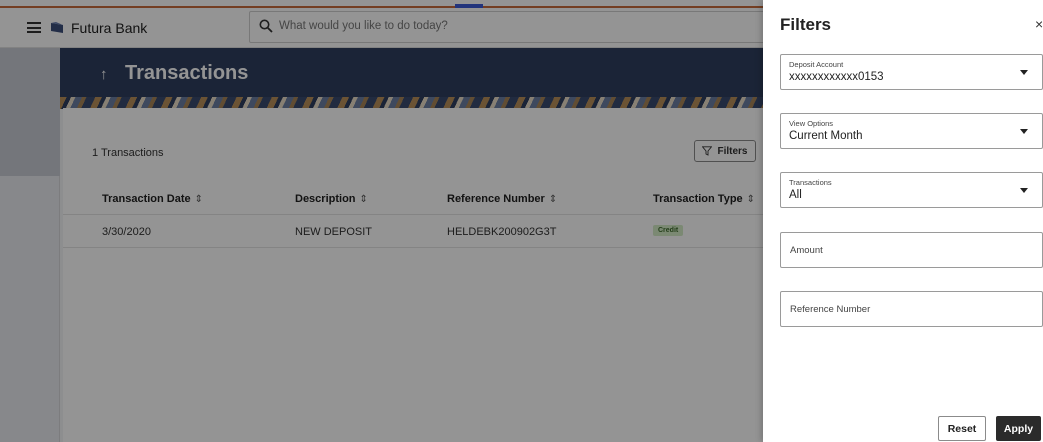 Image resolution: width=1043 pixels, height=442 pixels. What do you see at coordinates (836, 77) in the screenshot?
I see `field-value: xxxxxxxxxxxx0153` at bounding box center [836, 77].